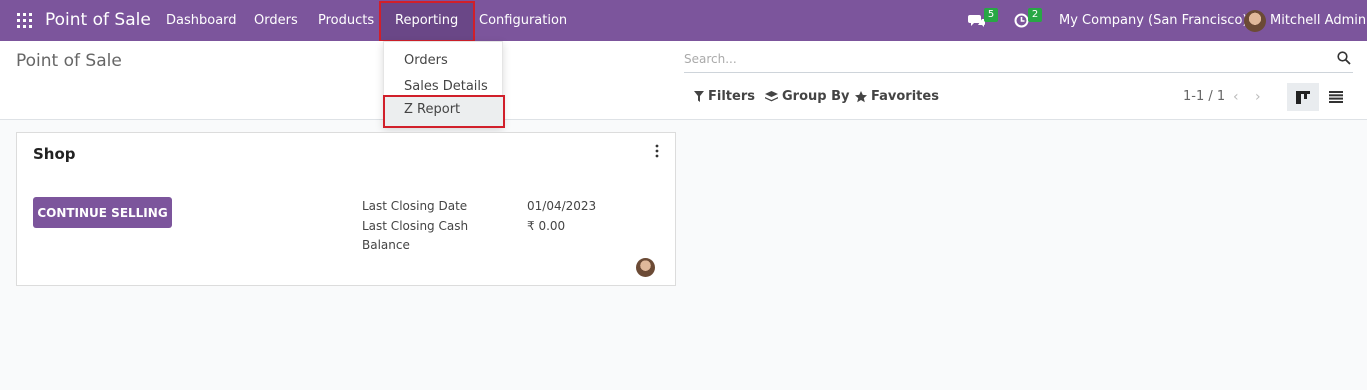 Image resolution: width=1367 pixels, height=390 pixels. Describe the element at coordinates (446, 86) in the screenshot. I see `dropdown-item-sales-details: Sales Details` at that location.